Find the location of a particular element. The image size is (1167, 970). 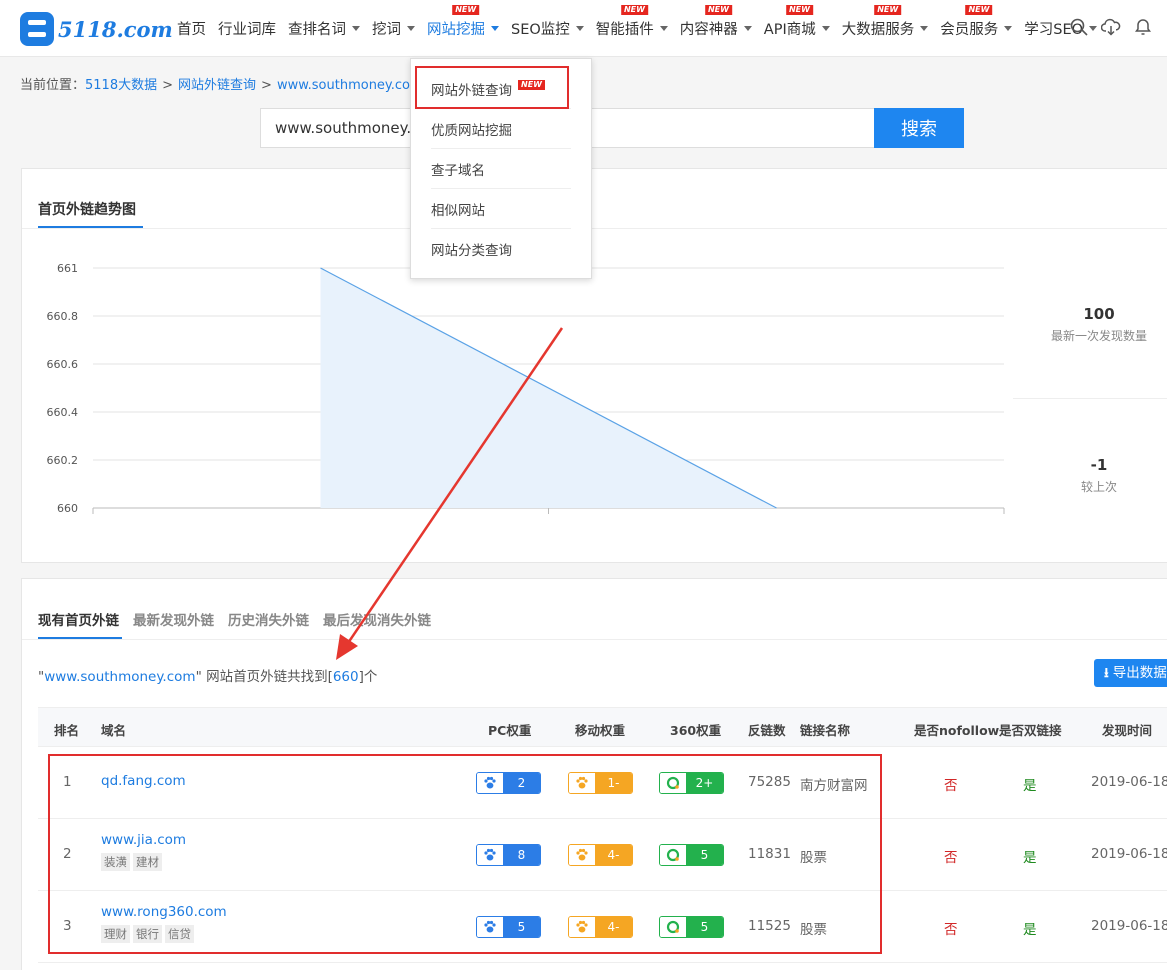

nav-item-label: 首页 is located at coordinates (191, 30).